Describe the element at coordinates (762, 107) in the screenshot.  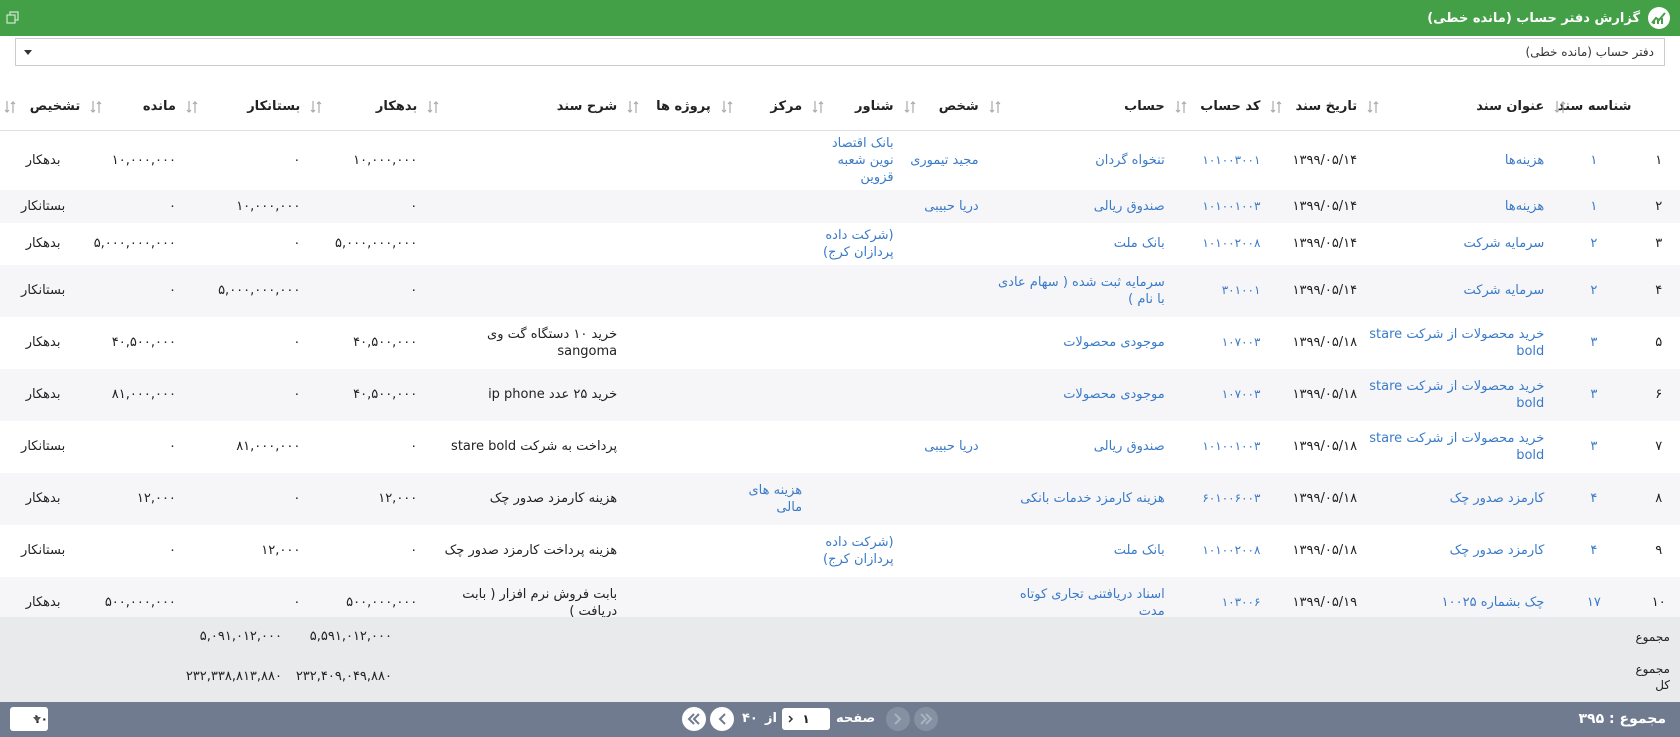
I see `column-header-center: مرکز` at that location.